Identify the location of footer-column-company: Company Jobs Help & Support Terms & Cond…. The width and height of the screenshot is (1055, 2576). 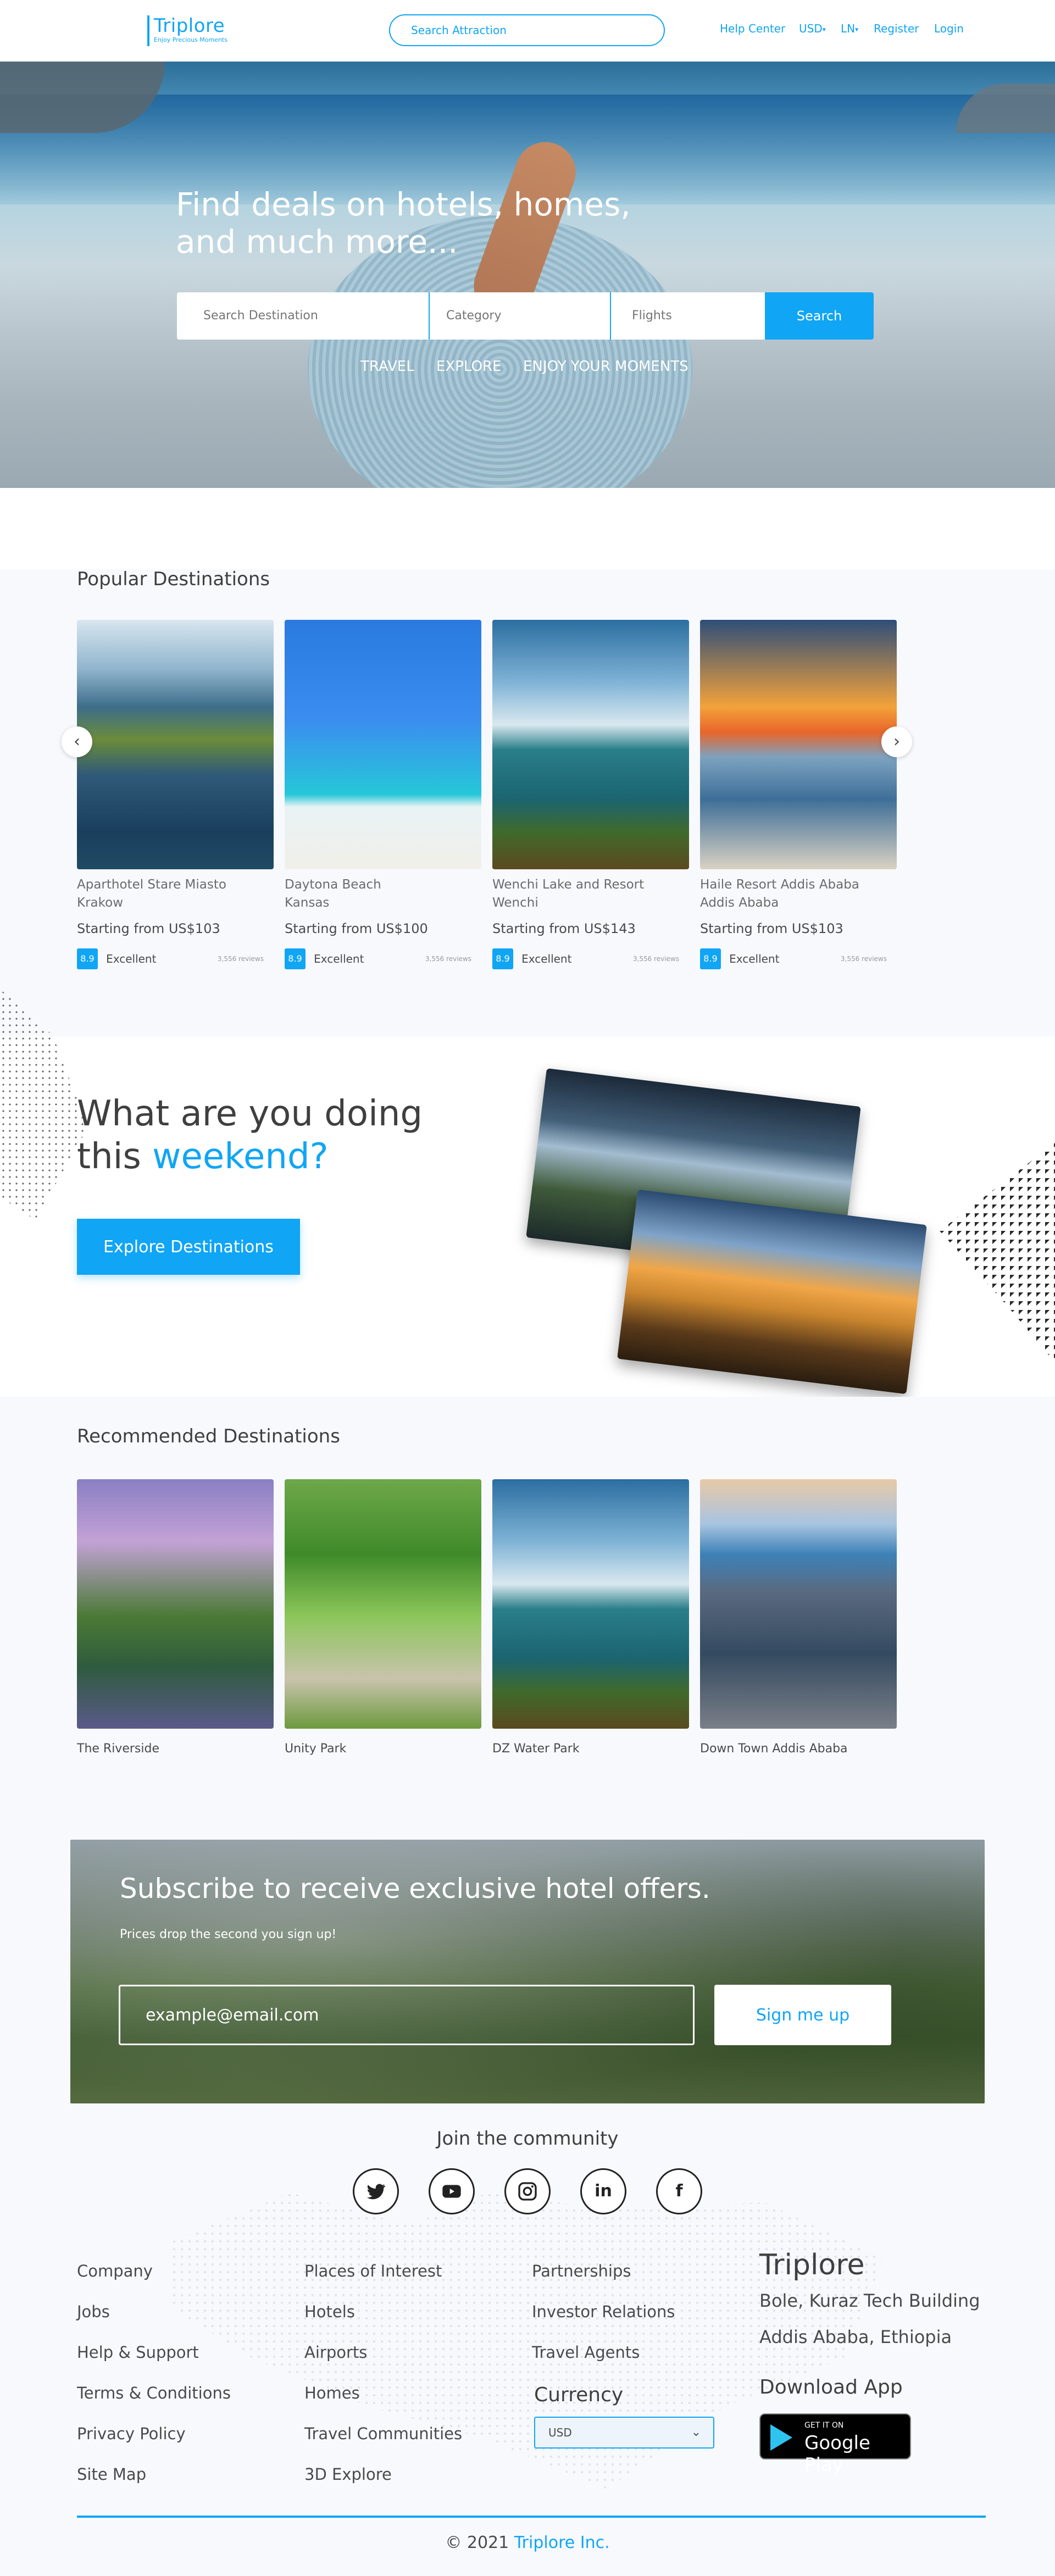
(154, 2373).